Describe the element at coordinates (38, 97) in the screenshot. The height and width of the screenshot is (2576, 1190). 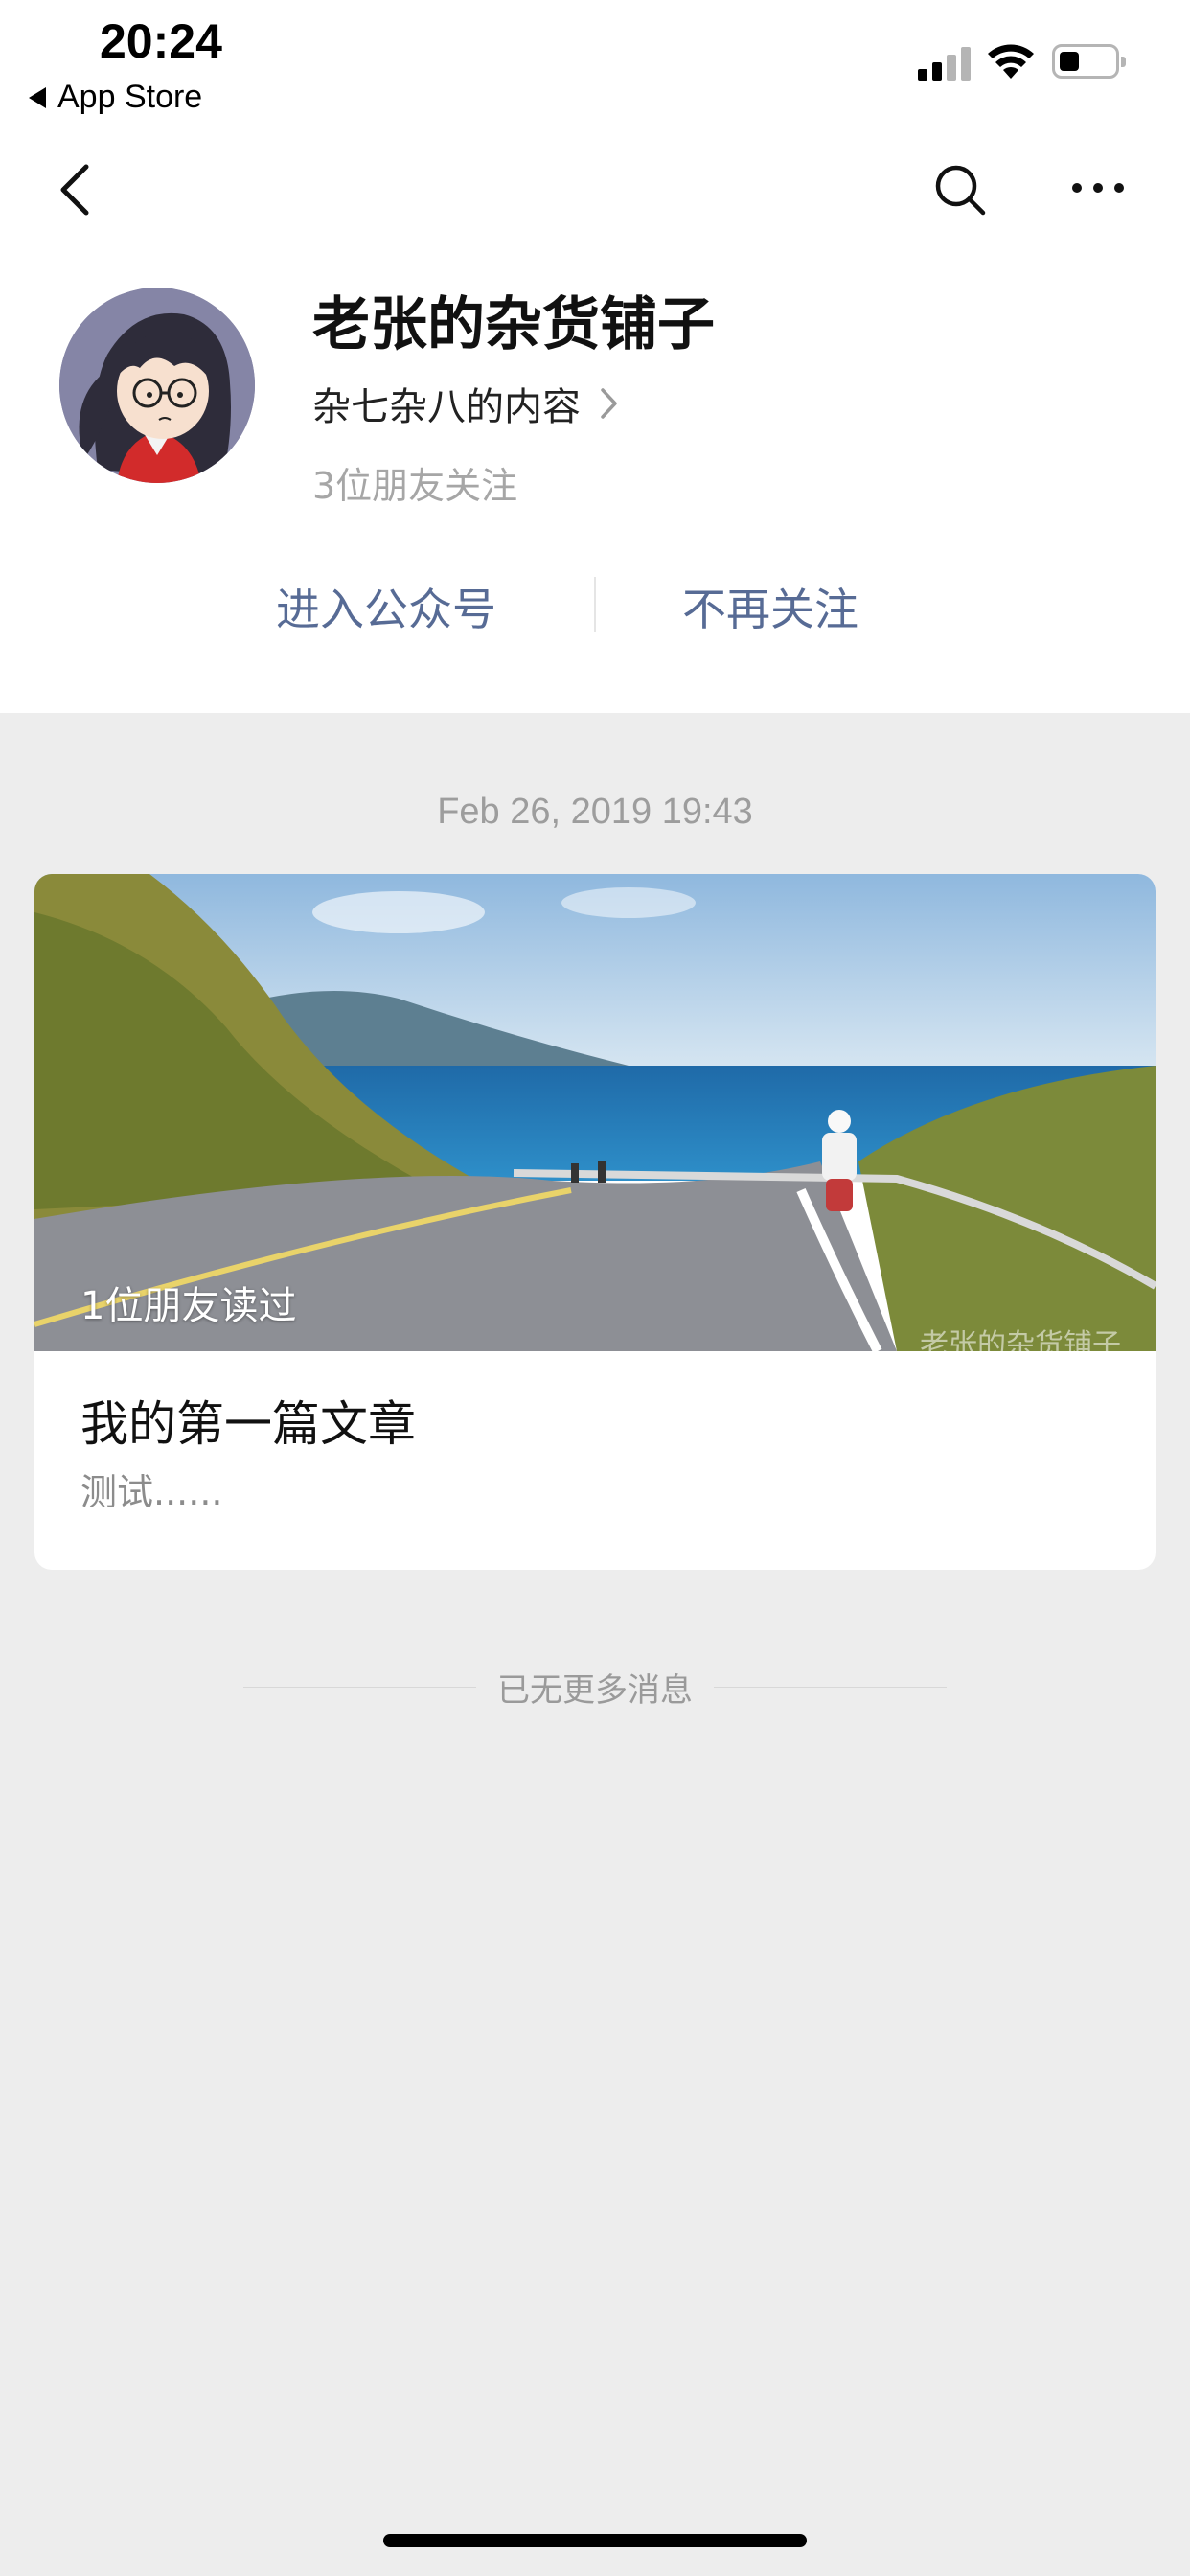
I see `back-triangle-icon` at that location.